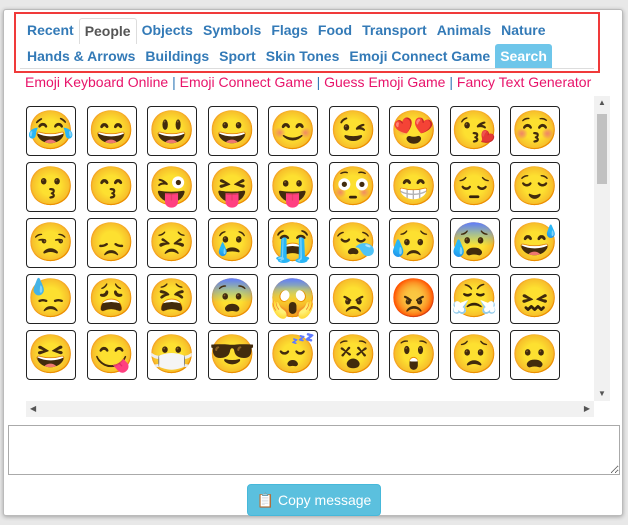  Describe the element at coordinates (523, 30) in the screenshot. I see `tab-nature: Nature` at that location.